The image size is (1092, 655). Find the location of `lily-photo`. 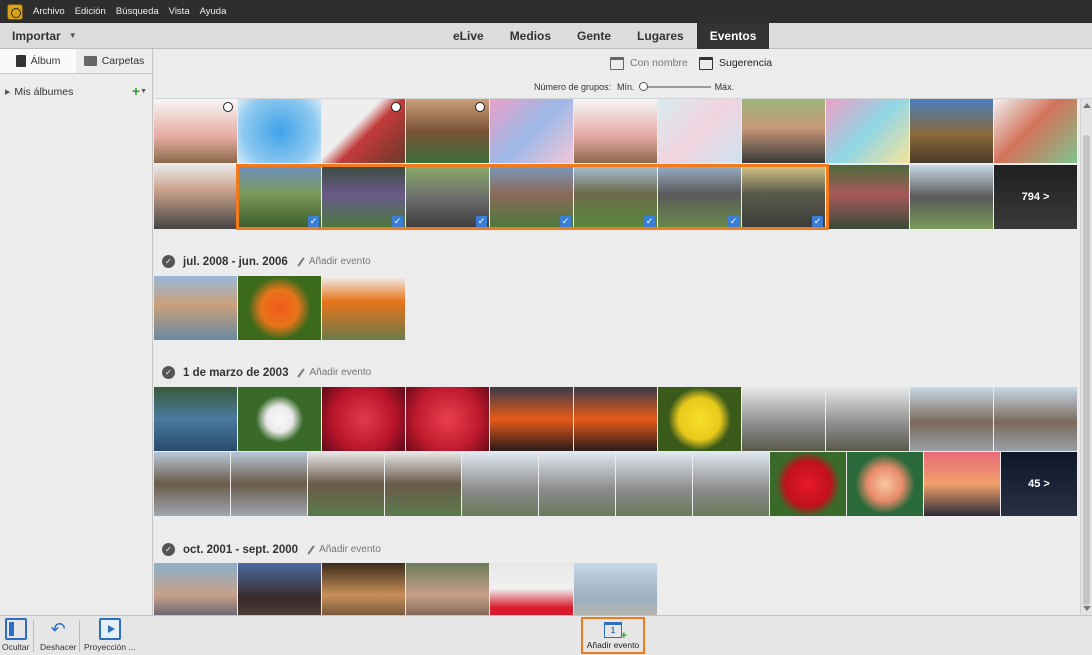

lily-photo is located at coordinates (885, 484).